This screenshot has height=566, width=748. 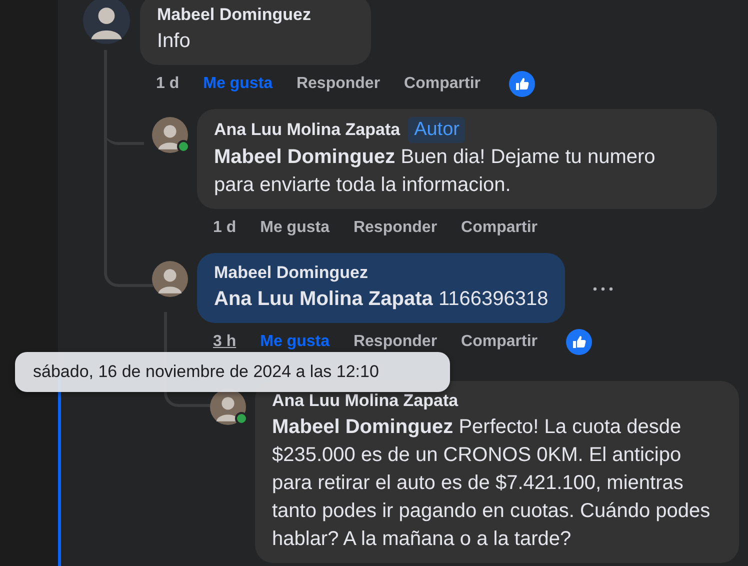 I want to click on comment-text: Mabeel Dominguez Buen dia! Dejame tu numero para enviarte toda la informacion., so click(x=435, y=171).